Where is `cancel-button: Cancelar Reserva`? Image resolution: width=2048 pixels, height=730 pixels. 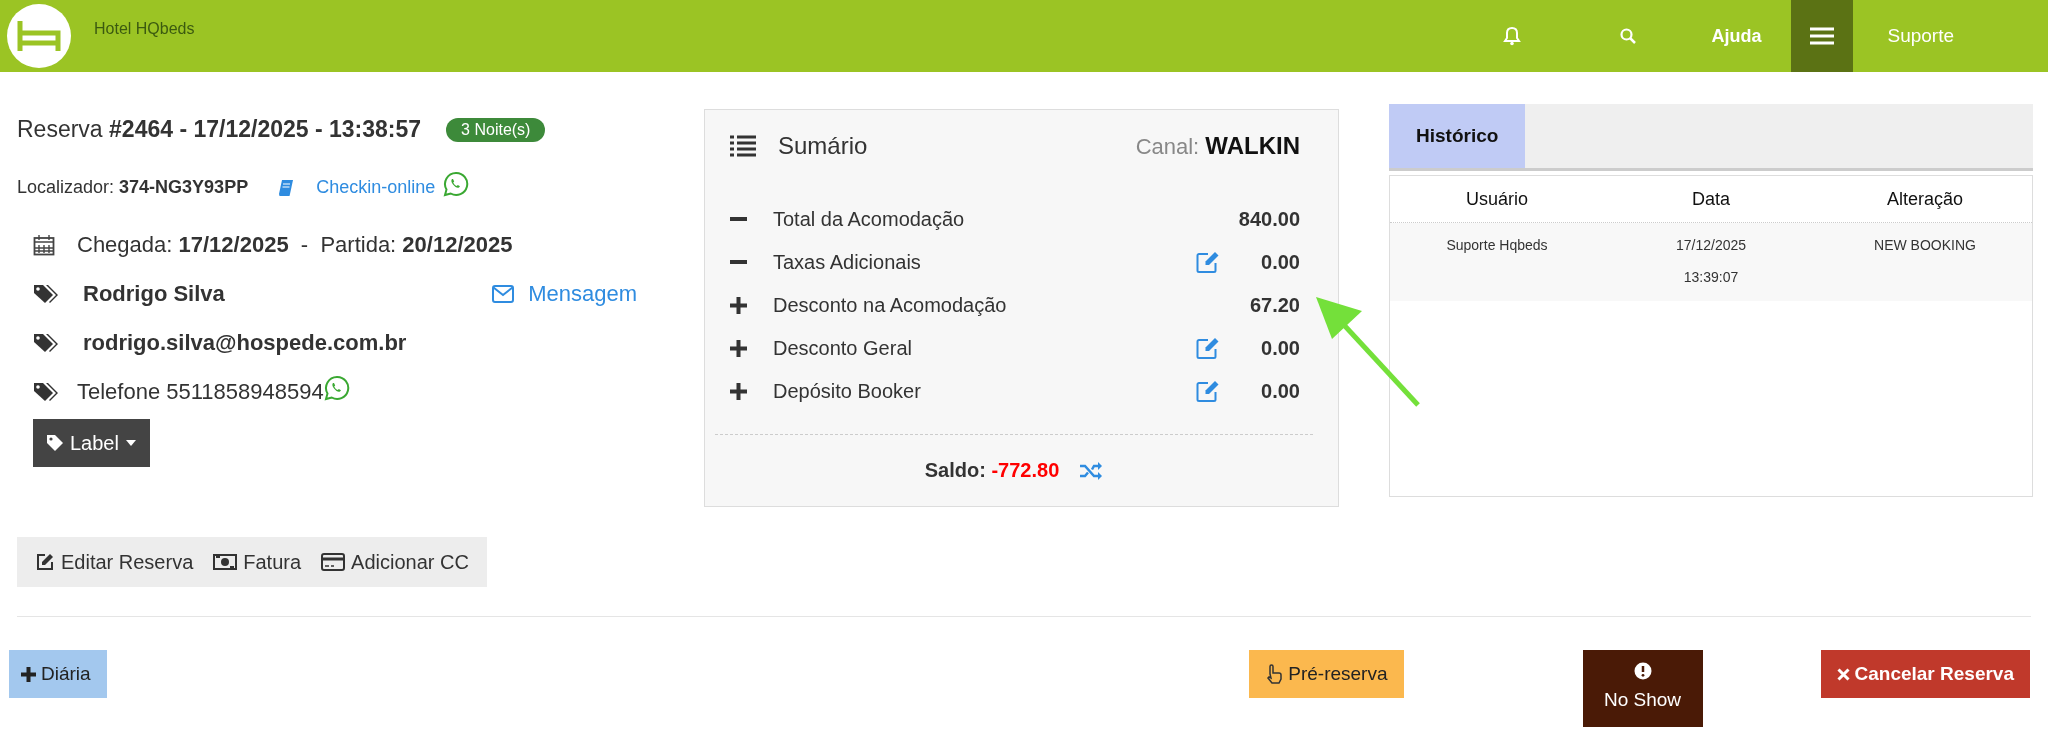 cancel-button: Cancelar Reserva is located at coordinates (1925, 674).